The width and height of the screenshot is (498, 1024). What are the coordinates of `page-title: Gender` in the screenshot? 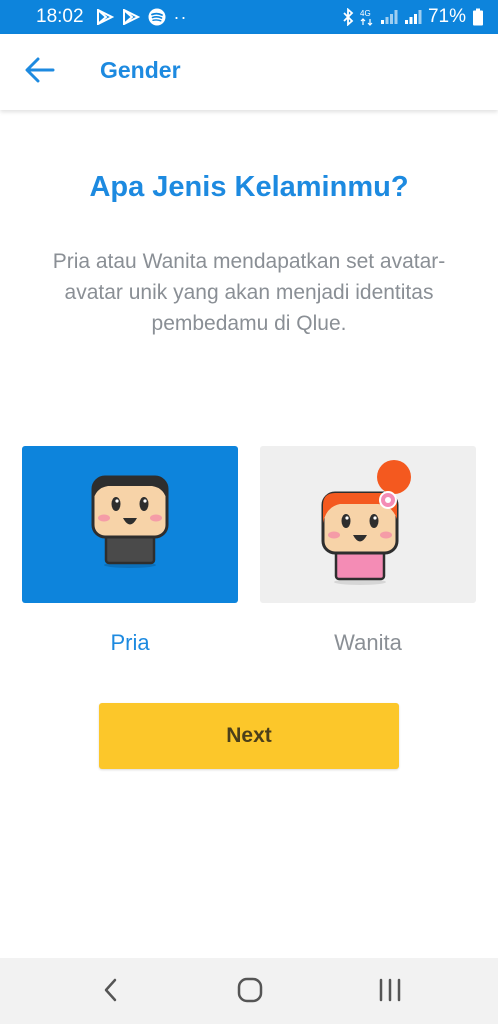 It's located at (140, 70).